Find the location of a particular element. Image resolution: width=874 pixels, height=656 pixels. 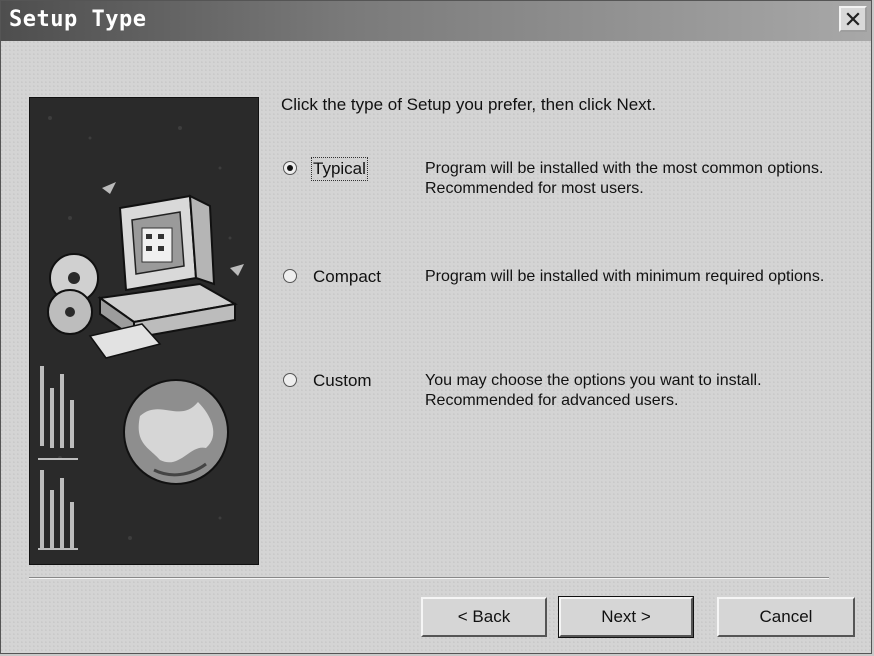

radio-typical is located at coordinates (290, 168).